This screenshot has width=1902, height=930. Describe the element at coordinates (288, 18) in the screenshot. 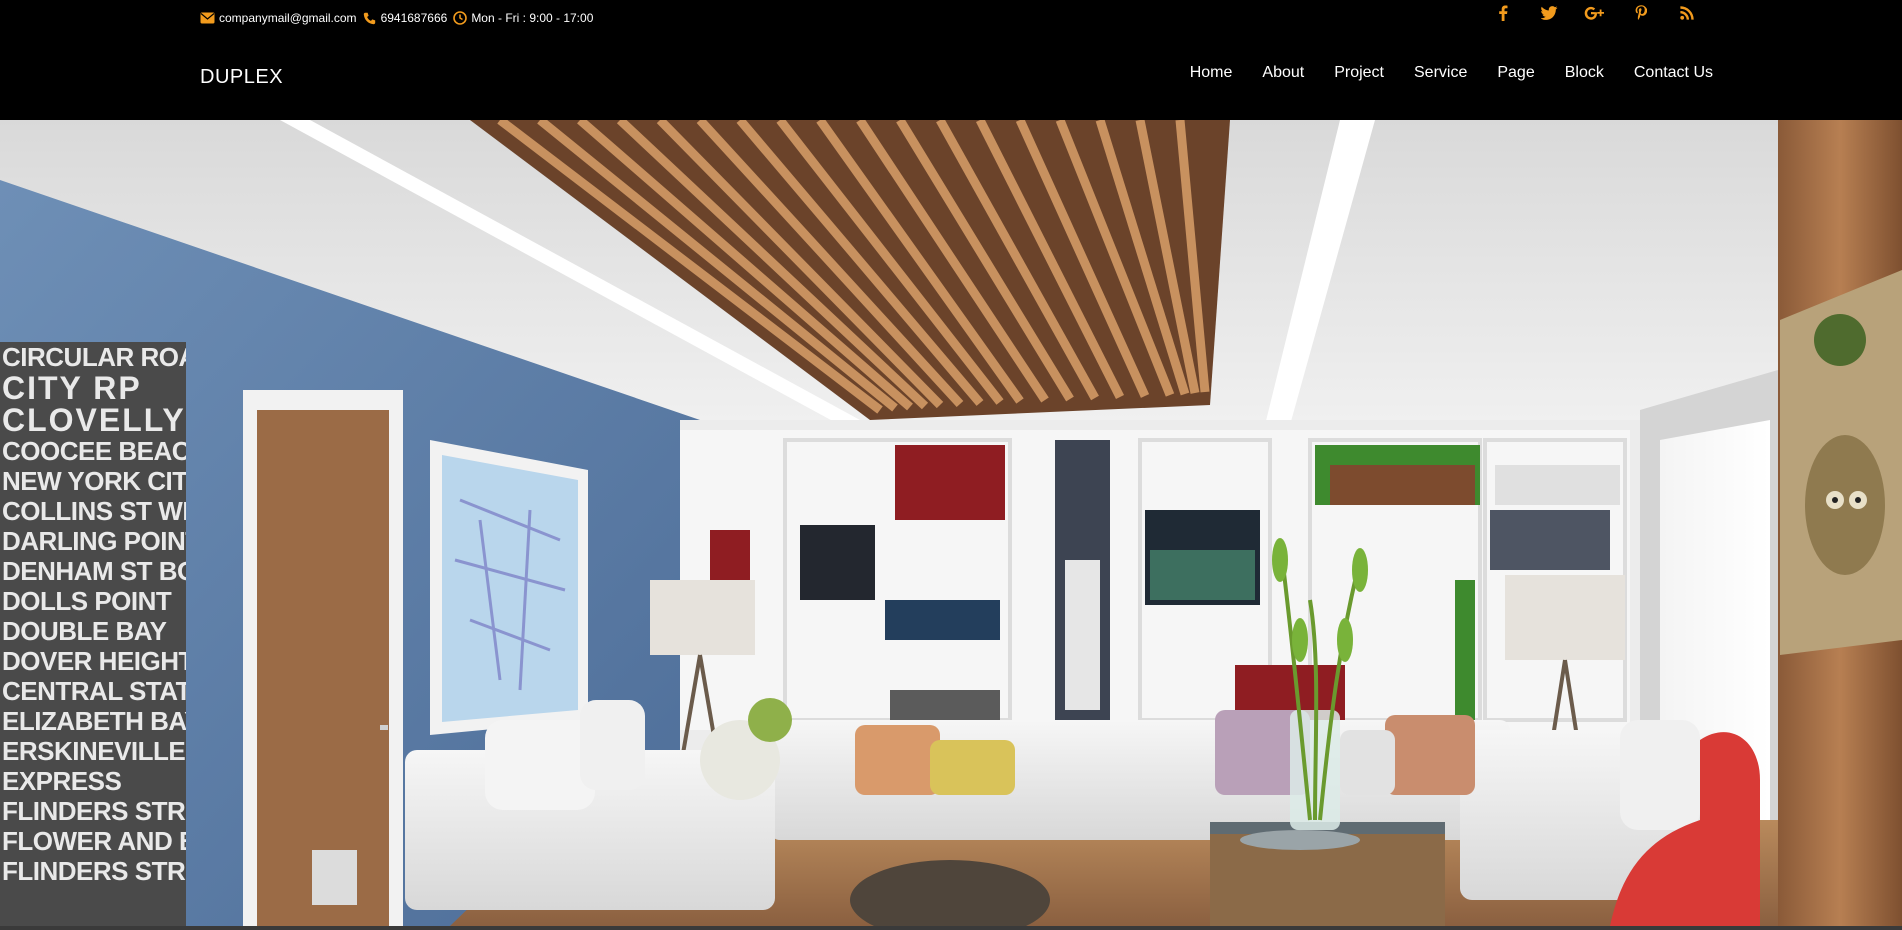

I see `email-text: companymail@gmail.com` at that location.